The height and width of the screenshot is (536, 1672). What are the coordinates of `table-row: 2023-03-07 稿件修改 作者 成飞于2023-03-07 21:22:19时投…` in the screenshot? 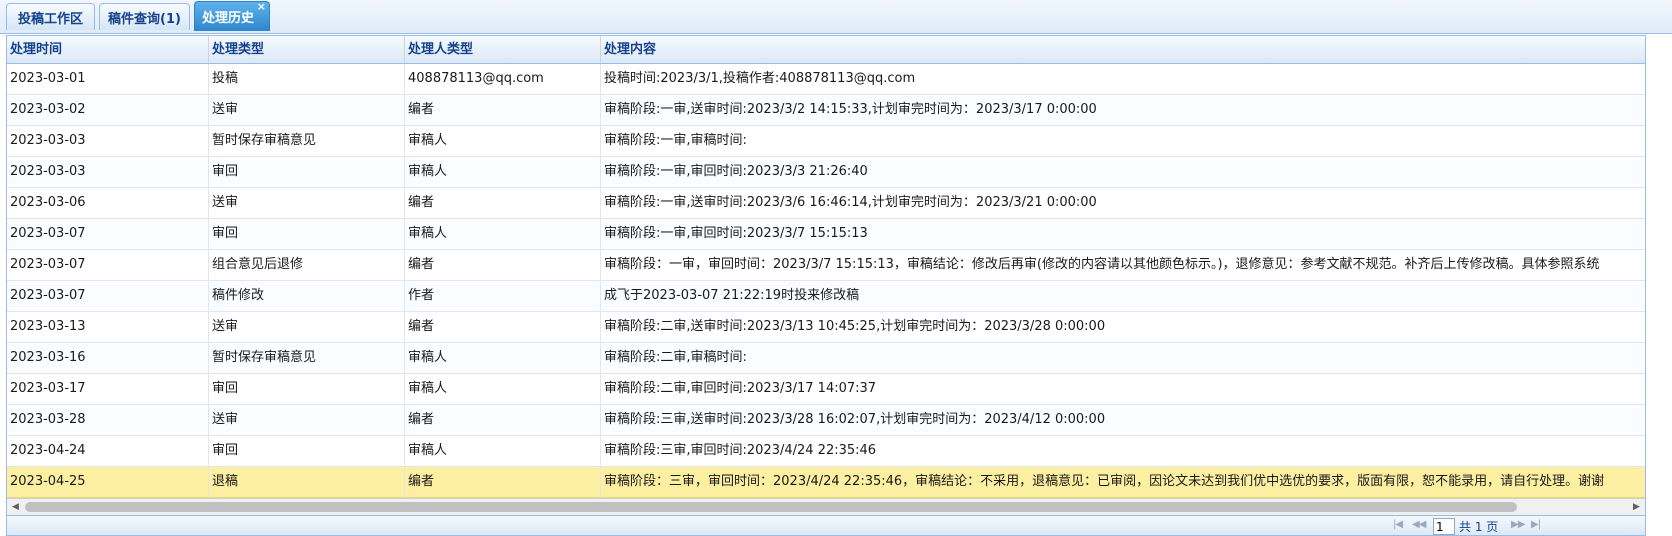 It's located at (826, 296).